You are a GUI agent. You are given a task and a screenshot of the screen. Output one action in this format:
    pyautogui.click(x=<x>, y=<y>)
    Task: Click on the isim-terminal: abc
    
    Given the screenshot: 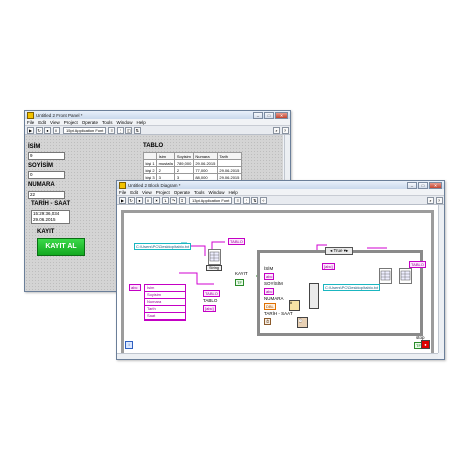 What is the action you would take?
    pyautogui.click(x=269, y=276)
    